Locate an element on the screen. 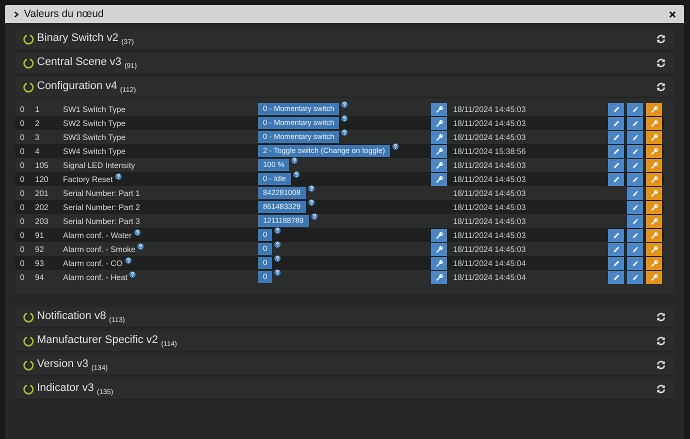 The image size is (690, 439). instance-cell-text: 0 is located at coordinates (23, 263).